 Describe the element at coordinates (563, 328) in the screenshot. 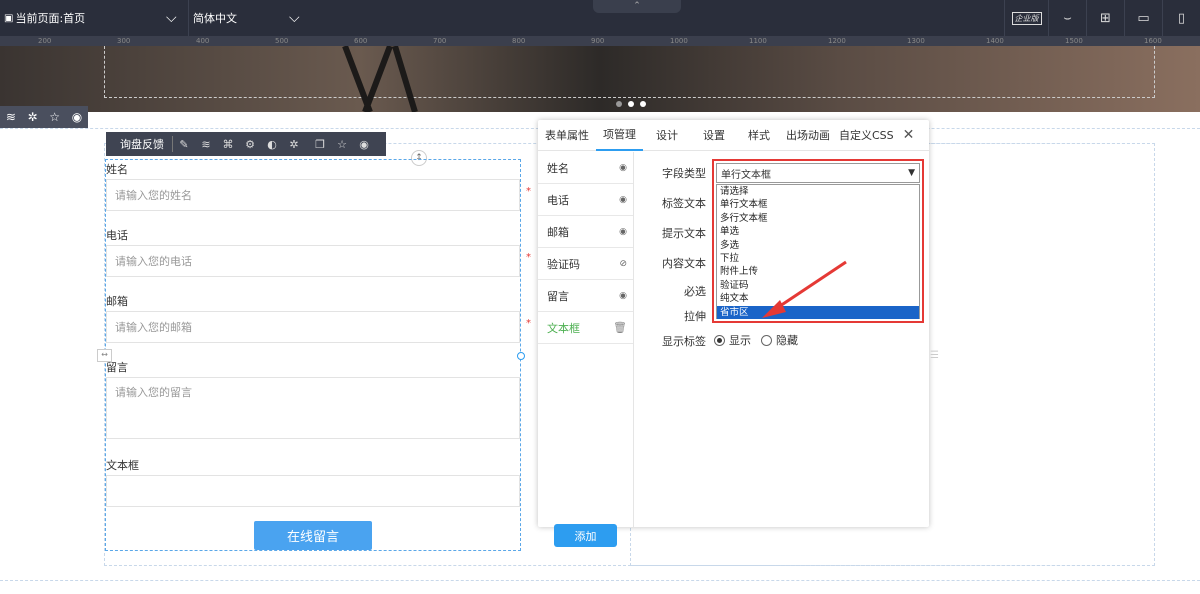

I see `item-label: 文本框` at that location.